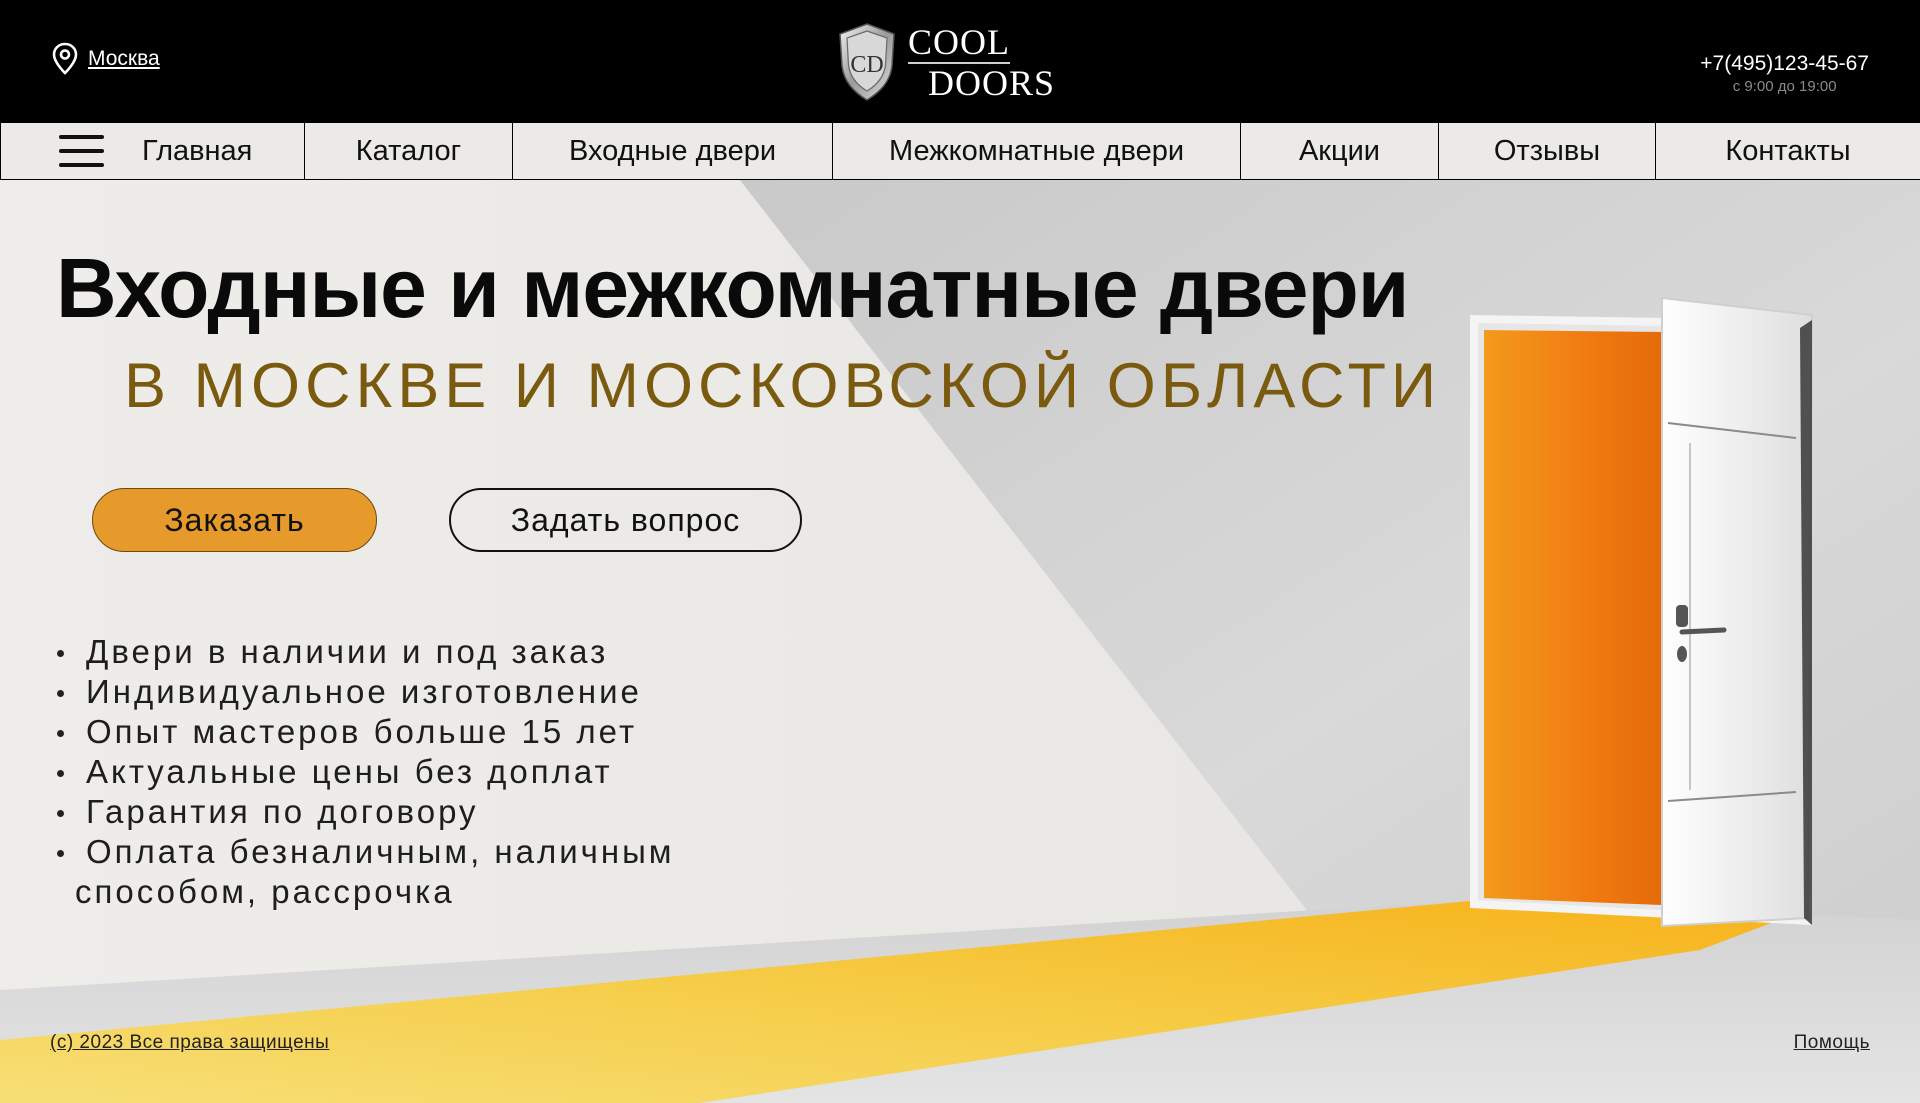  I want to click on list-item: Опыт мастеров больше 15 лет, so click(391, 732).